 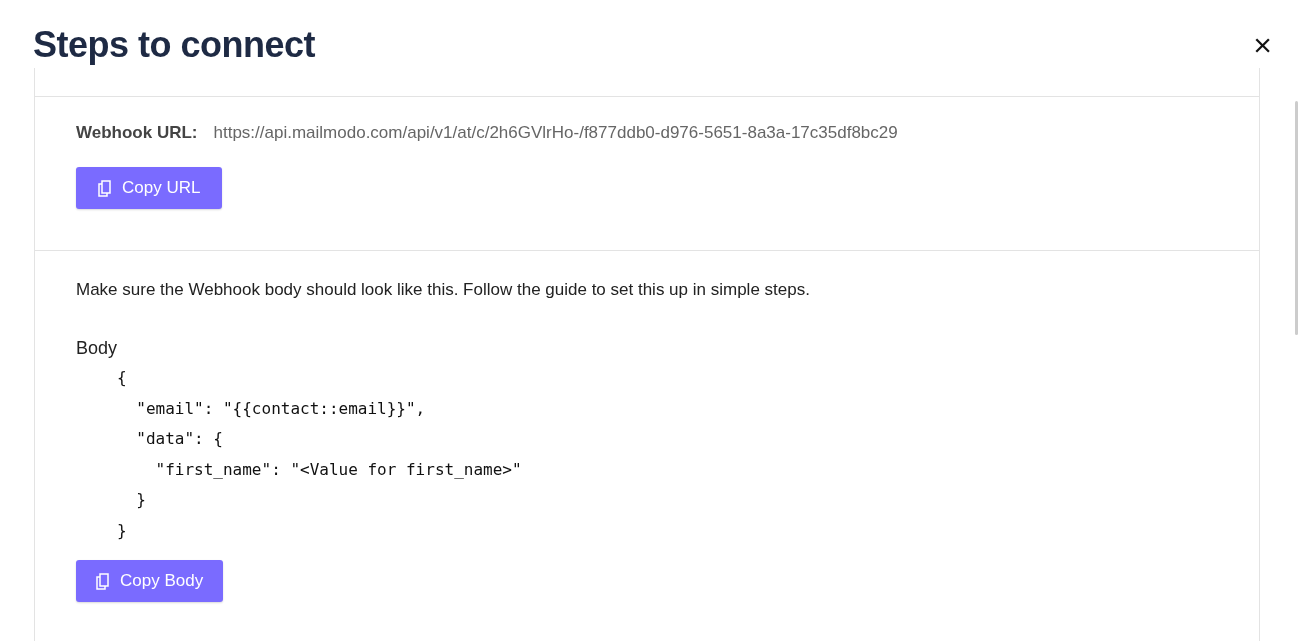 I want to click on webhook-url: https://api.mailmodo.com/api/v1/at/c/2h6GVlrHo-/f877ddb0-d976-5651-8a3a-17c35df8bc29, so click(x=555, y=133).